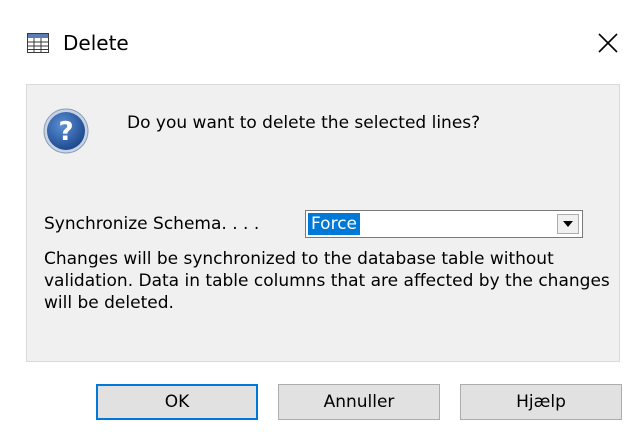  Describe the element at coordinates (541, 402) in the screenshot. I see `help-button: Hjælp` at that location.